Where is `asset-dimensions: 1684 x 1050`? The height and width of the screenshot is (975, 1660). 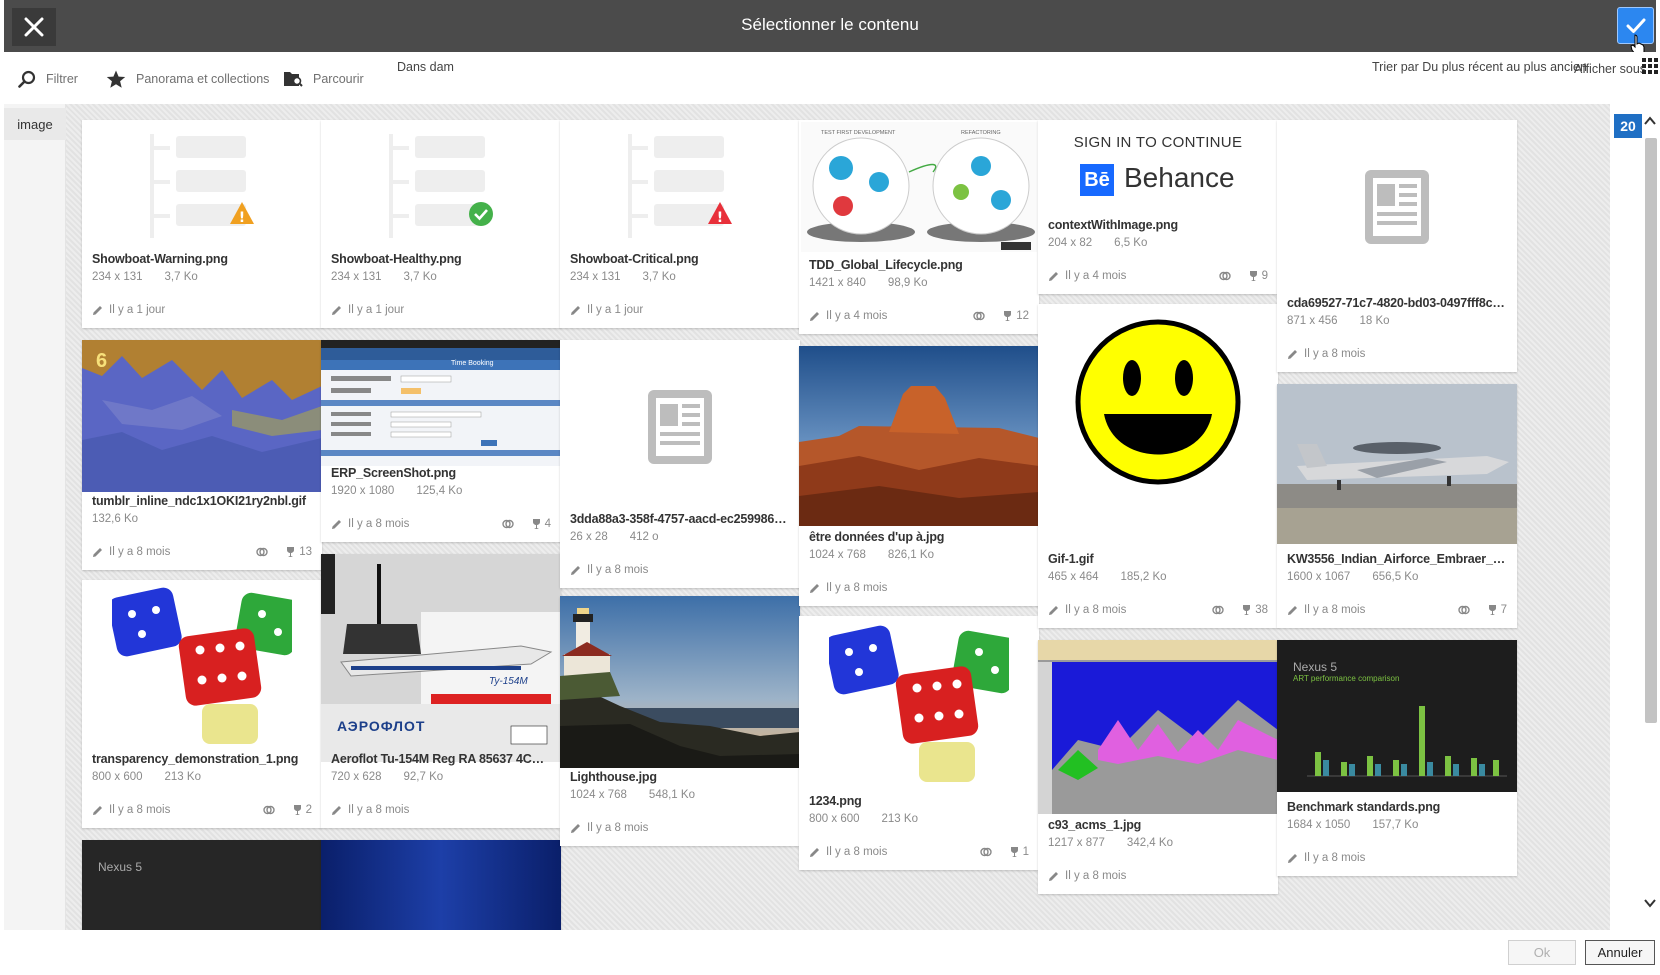 asset-dimensions: 1684 x 1050 is located at coordinates (1319, 825).